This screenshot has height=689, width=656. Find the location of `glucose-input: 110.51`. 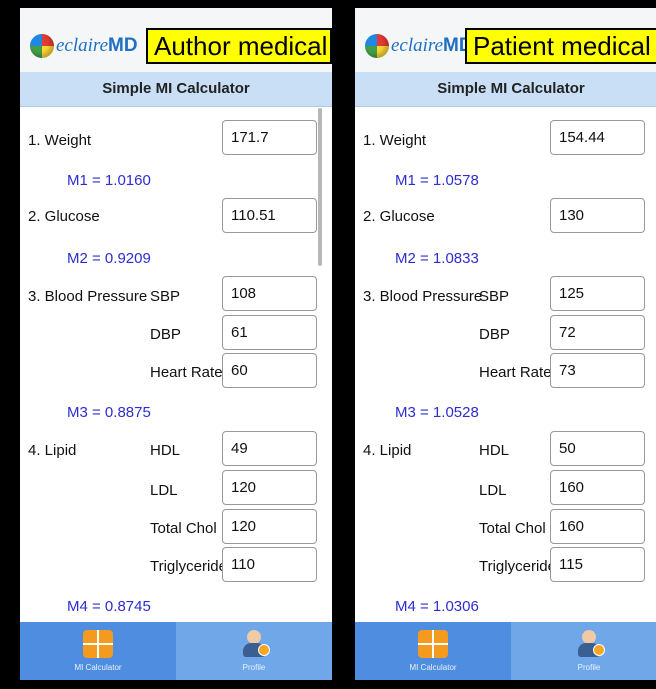

glucose-input: 110.51 is located at coordinates (269, 215).